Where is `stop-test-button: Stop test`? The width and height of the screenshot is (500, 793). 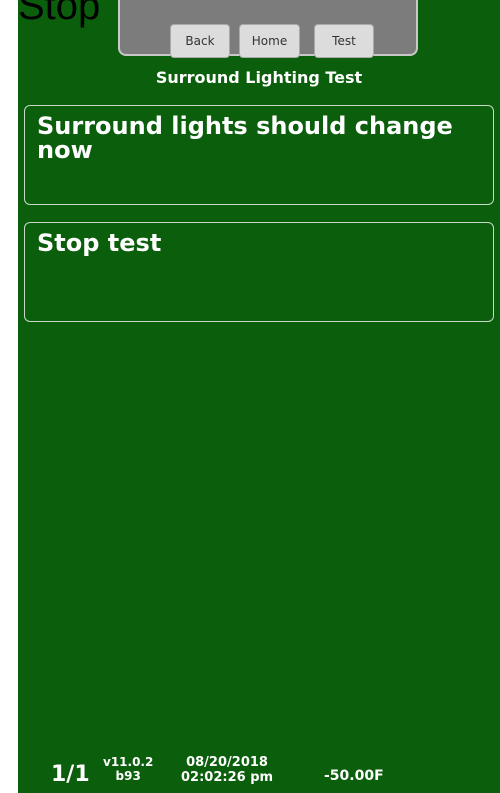 stop-test-button: Stop test is located at coordinates (259, 272).